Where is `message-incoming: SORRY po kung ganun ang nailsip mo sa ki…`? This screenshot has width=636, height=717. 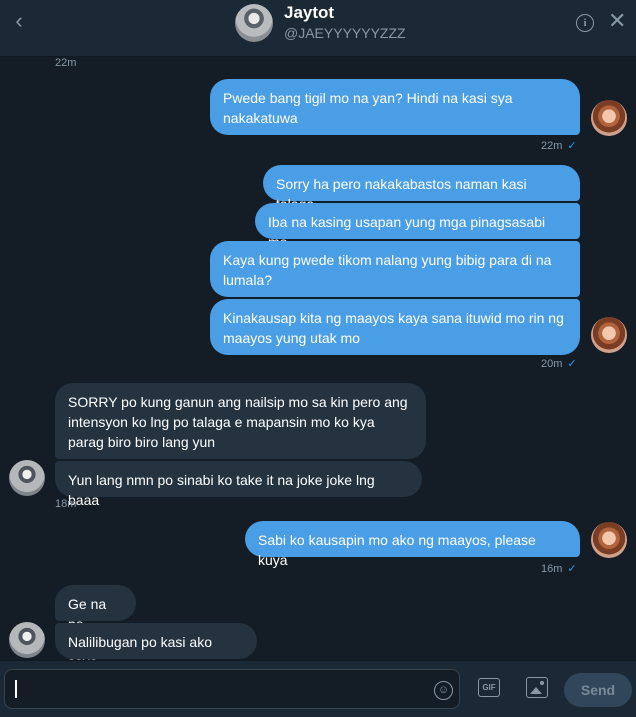
message-incoming: SORRY po kung ganun ang nailsip mo sa ki… is located at coordinates (240, 421).